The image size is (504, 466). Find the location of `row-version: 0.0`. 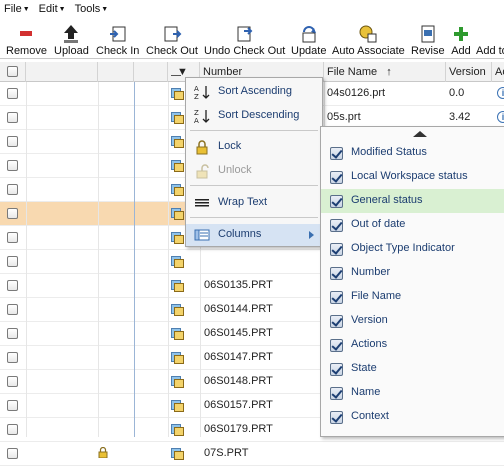

row-version: 0.0 is located at coordinates (457, 93).